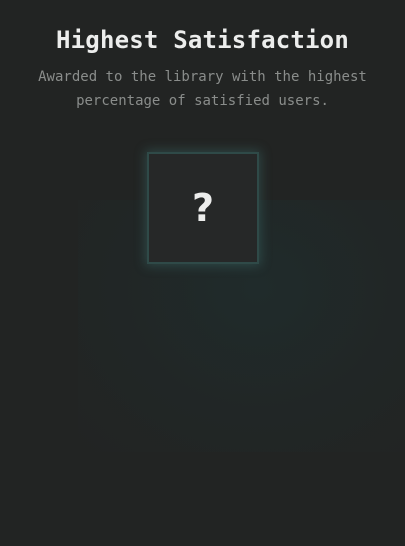 This screenshot has width=405, height=546. What do you see at coordinates (202, 40) in the screenshot?
I see `award-title: Highest Satisfaction` at bounding box center [202, 40].